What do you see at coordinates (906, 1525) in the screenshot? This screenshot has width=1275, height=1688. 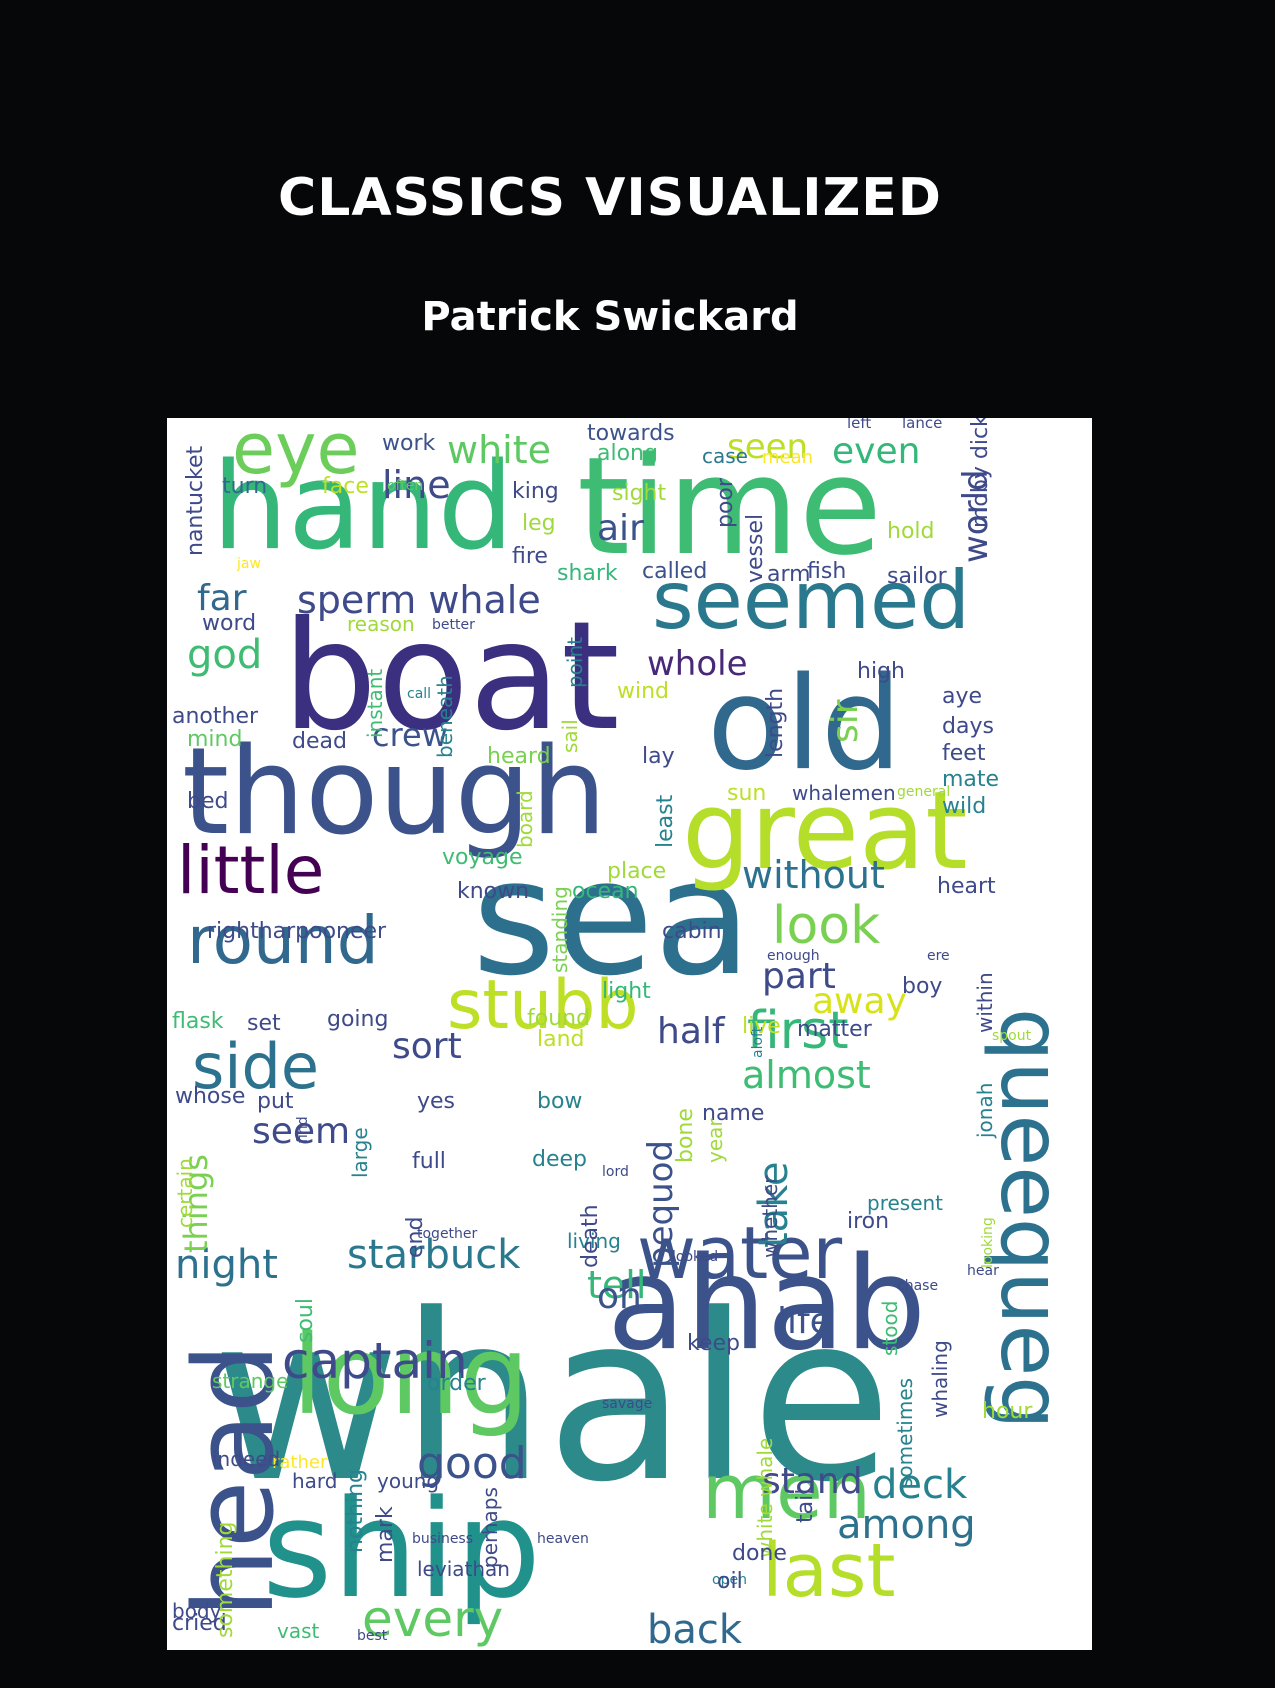 I see `cloud-word-among: among` at bounding box center [906, 1525].